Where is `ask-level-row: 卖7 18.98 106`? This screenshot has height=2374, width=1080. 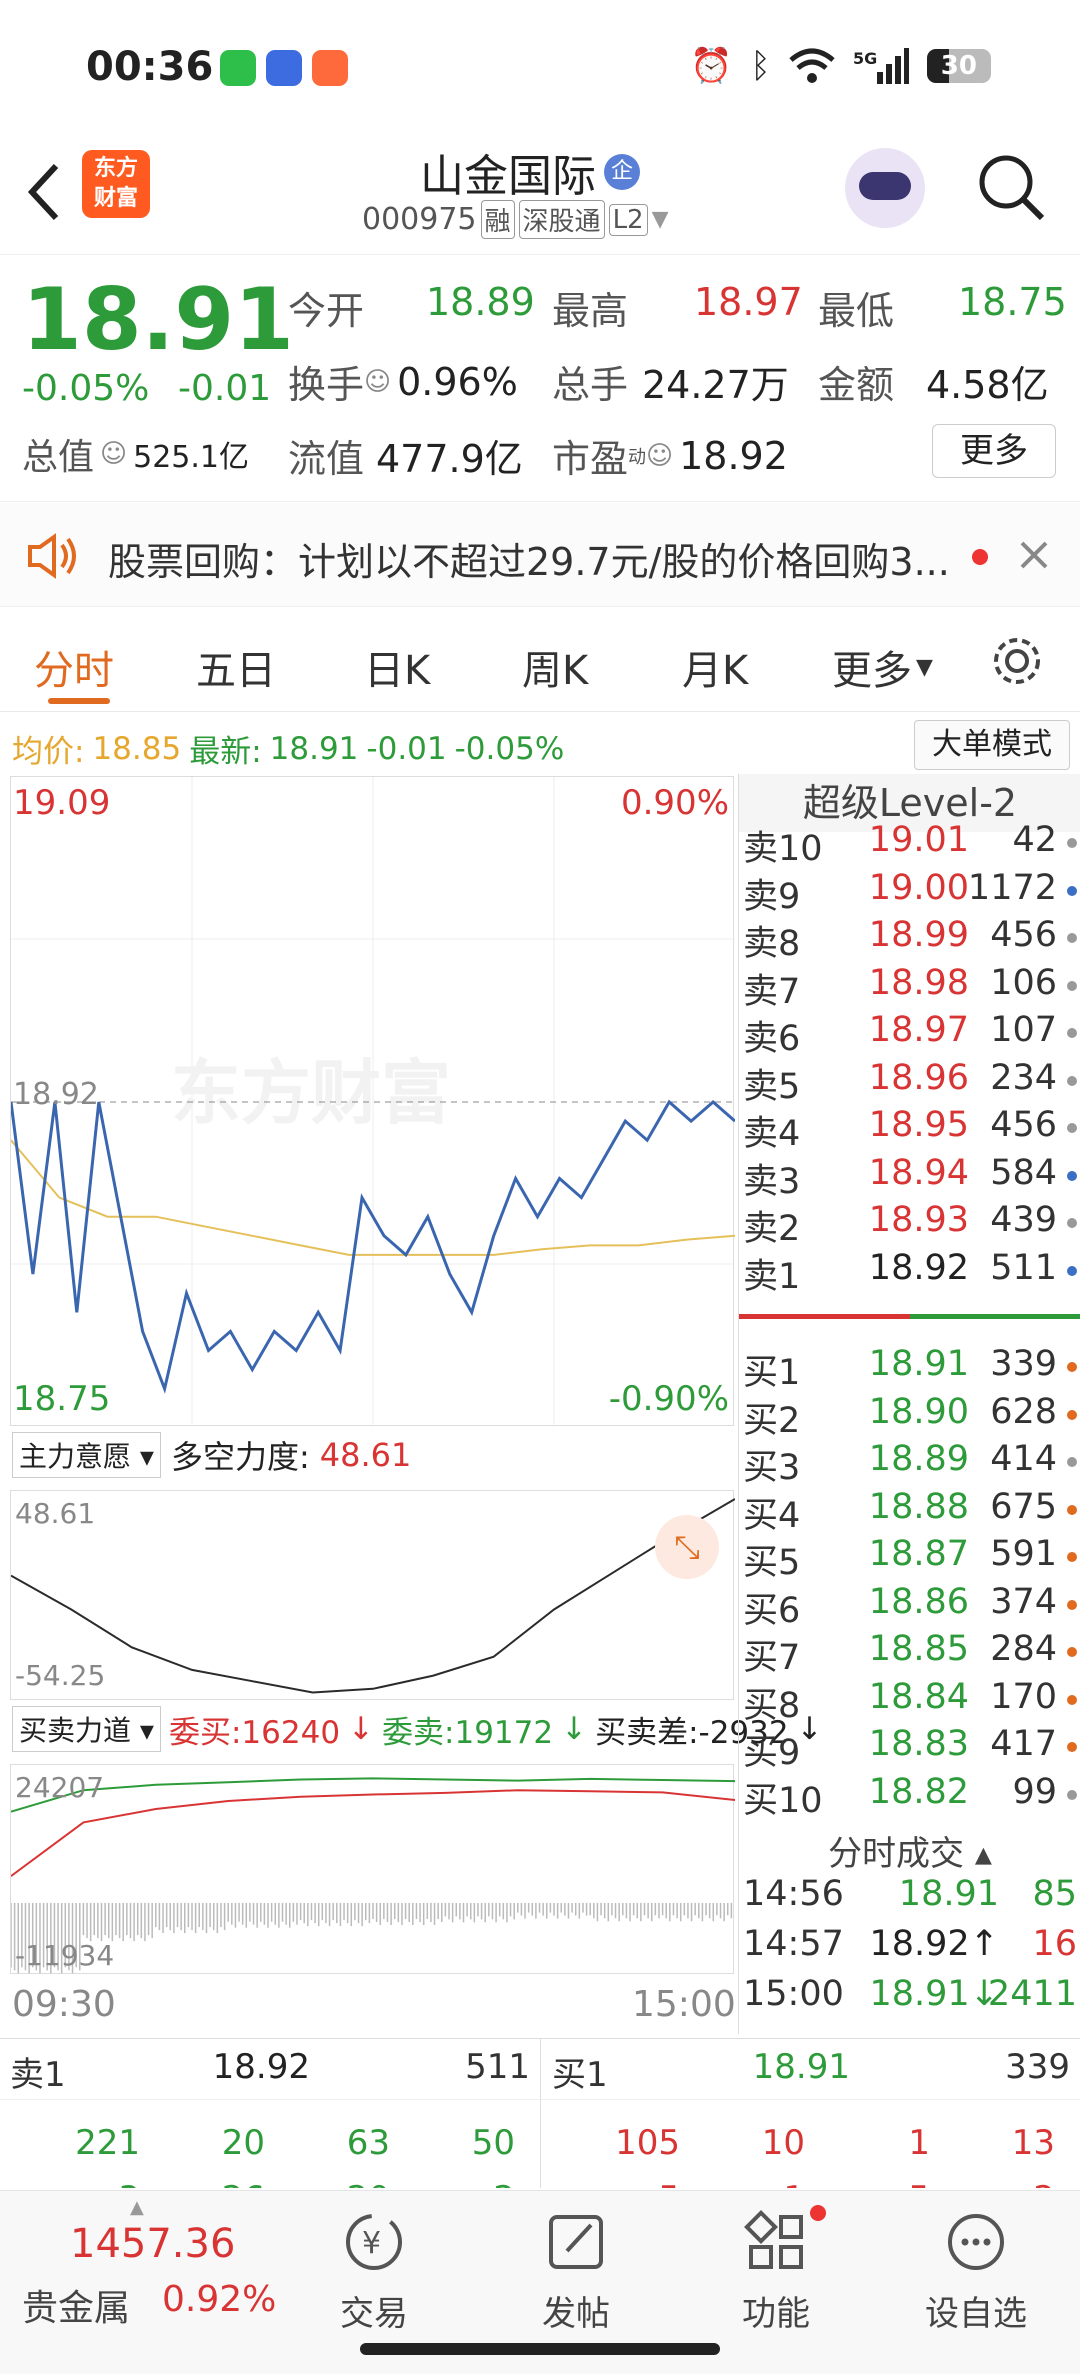 ask-level-row: 卖7 18.98 106 is located at coordinates (909, 987).